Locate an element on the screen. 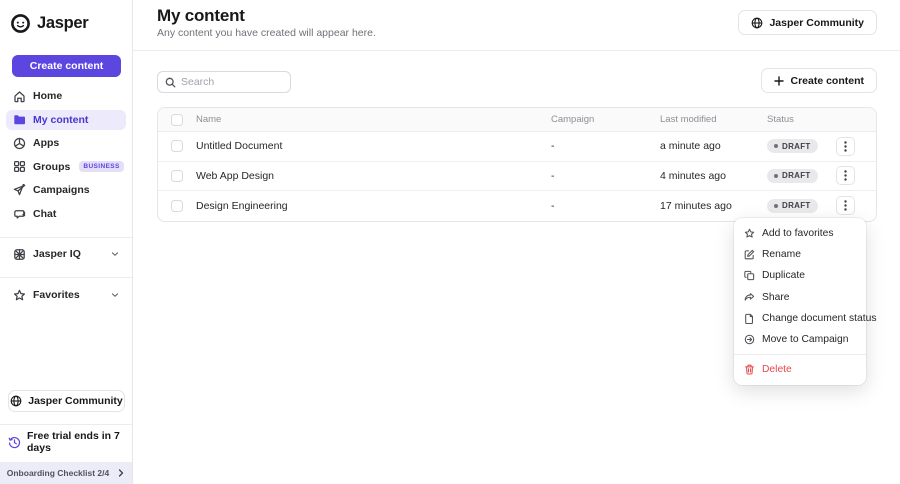  free-trial-label: Free trial ends in 7 days is located at coordinates (73, 442).